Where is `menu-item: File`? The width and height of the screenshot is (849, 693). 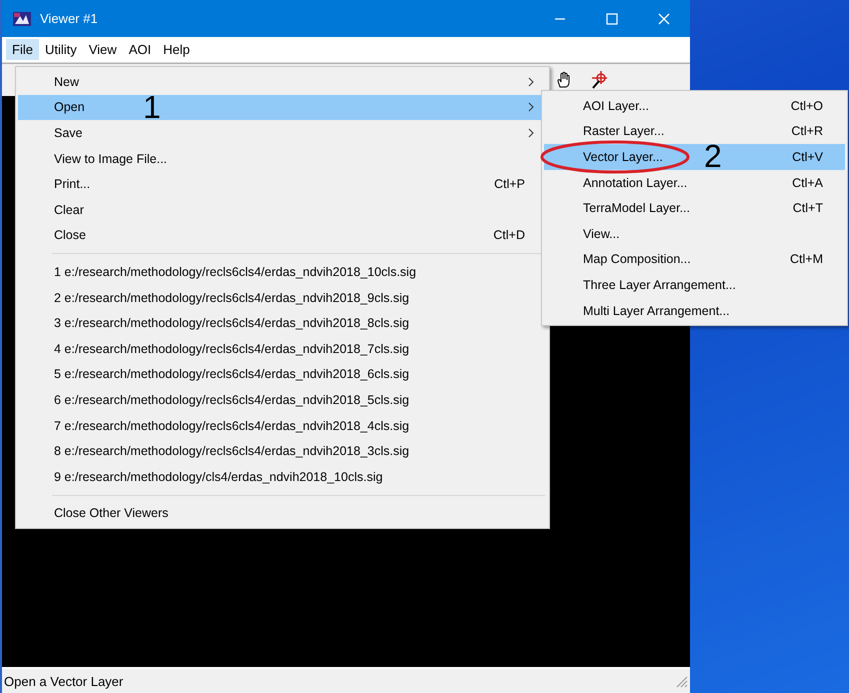
menu-item: File is located at coordinates (22, 49).